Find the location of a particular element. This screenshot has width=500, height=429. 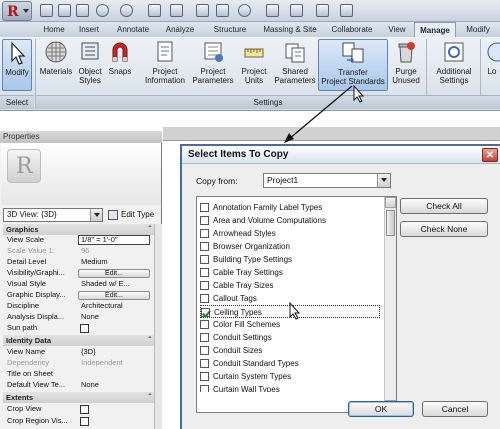

list-item: Browser Organization is located at coordinates (290, 246).